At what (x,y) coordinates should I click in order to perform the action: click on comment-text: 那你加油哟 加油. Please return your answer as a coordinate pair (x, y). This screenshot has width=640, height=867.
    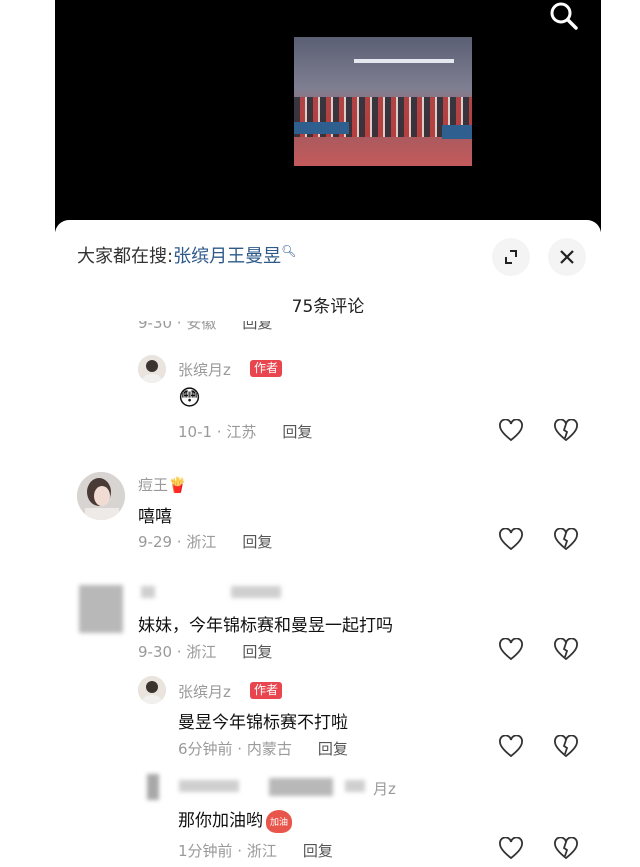
    Looking at the image, I should click on (235, 819).